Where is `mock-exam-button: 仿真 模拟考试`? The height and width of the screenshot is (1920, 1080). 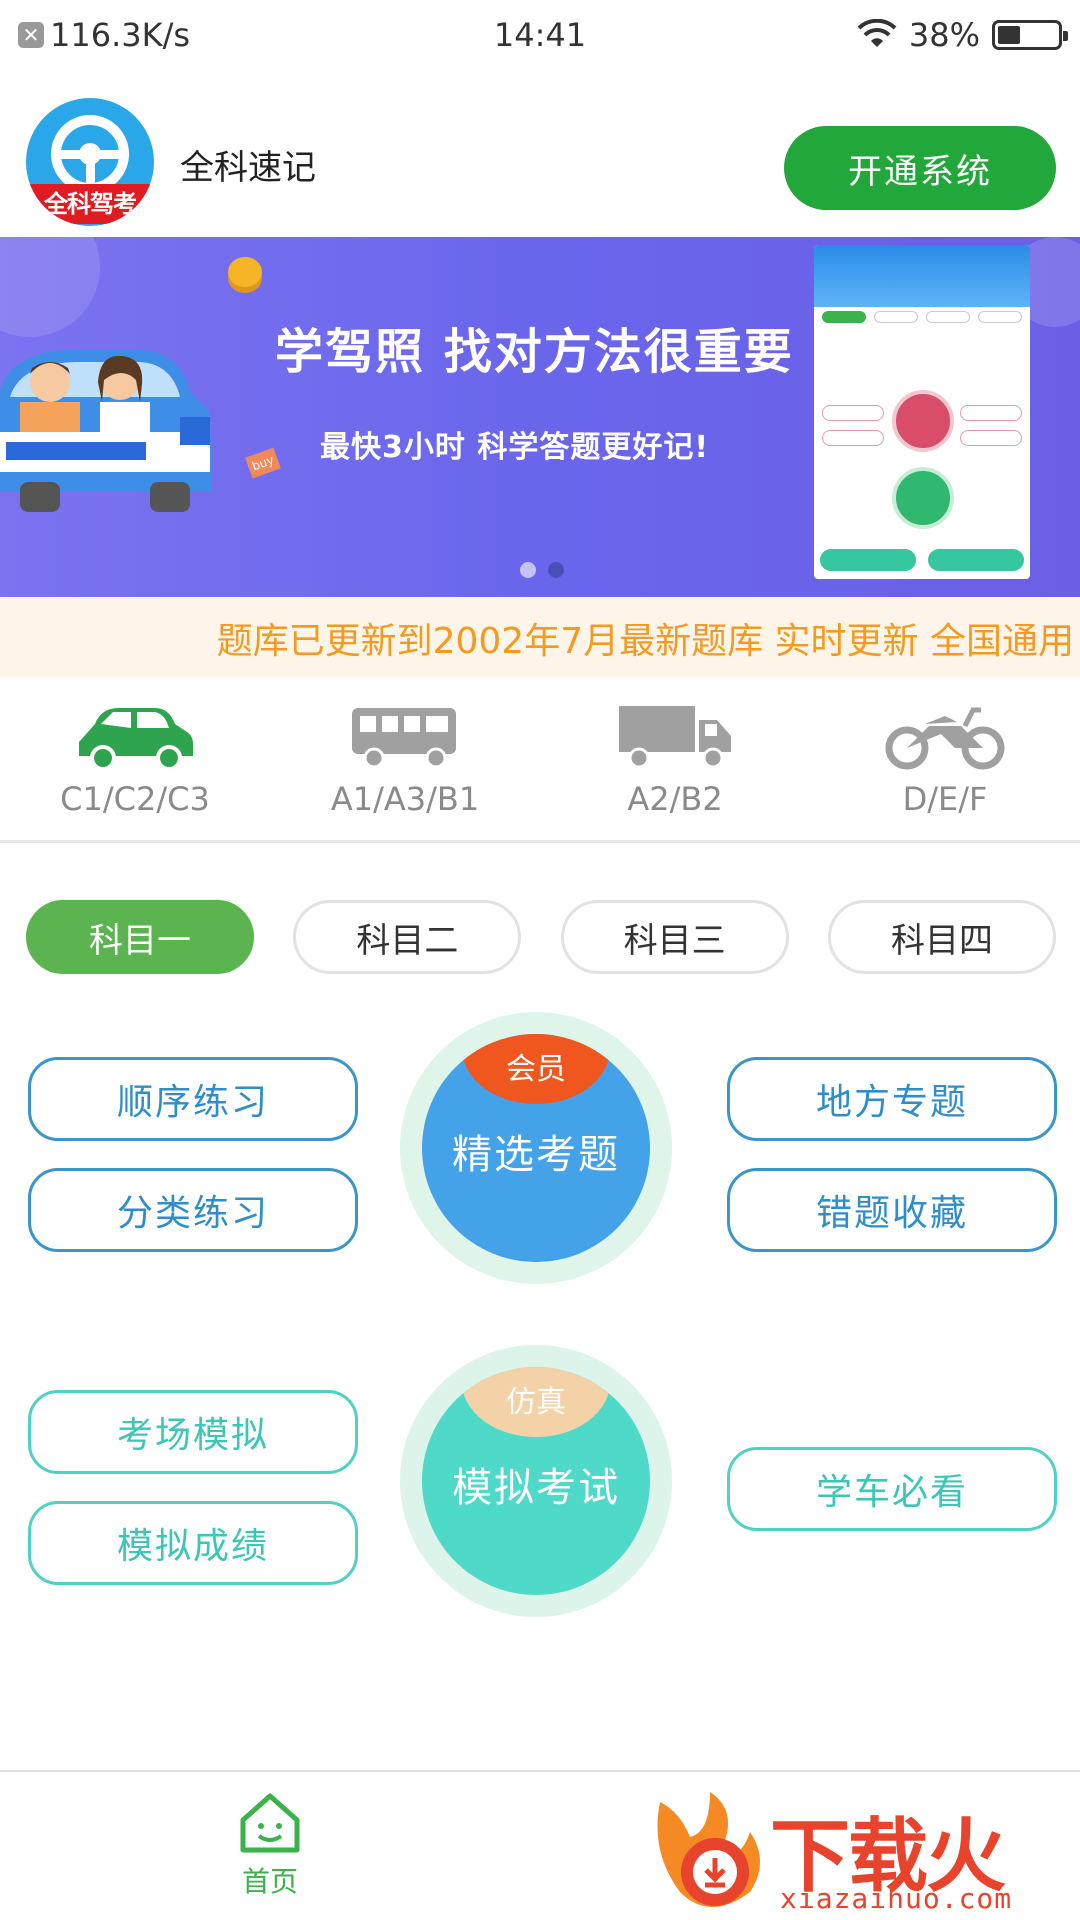 mock-exam-button: 仿真 模拟考试 is located at coordinates (536, 1481).